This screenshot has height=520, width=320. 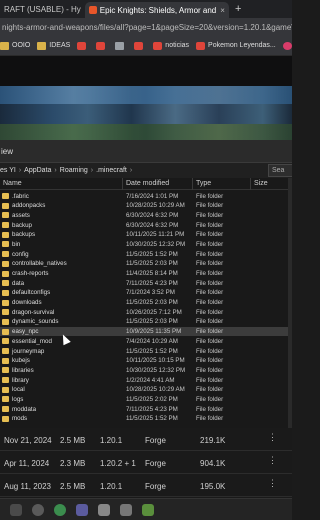 I want to click on bookmark-noticias: noticias, so click(x=171, y=45).